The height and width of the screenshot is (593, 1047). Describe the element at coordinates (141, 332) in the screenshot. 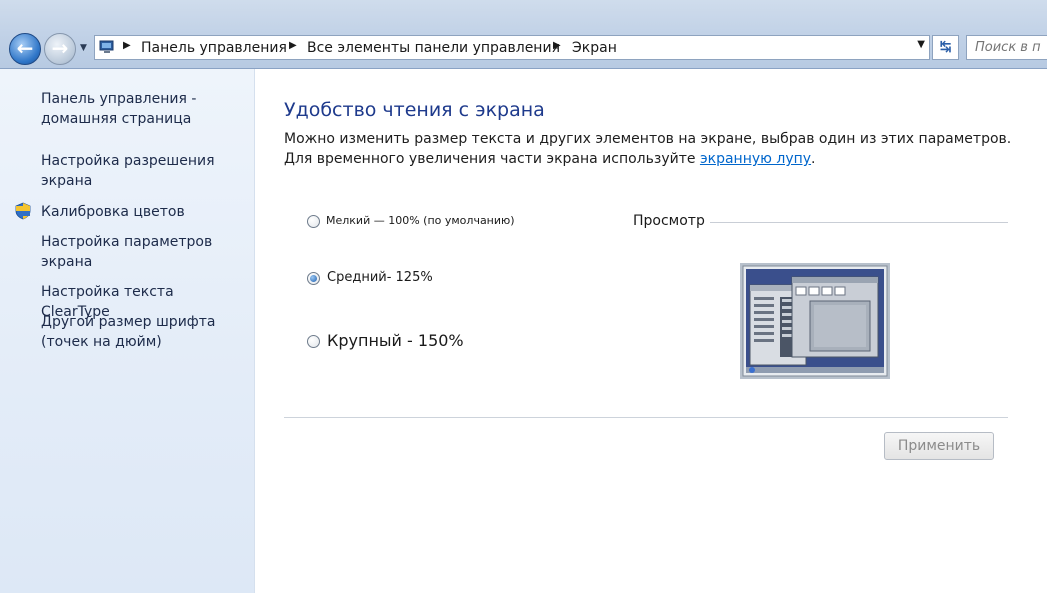

I see `sidebar-item-custom-dpi: Другой размер шрифта (точек на дюйм)` at that location.